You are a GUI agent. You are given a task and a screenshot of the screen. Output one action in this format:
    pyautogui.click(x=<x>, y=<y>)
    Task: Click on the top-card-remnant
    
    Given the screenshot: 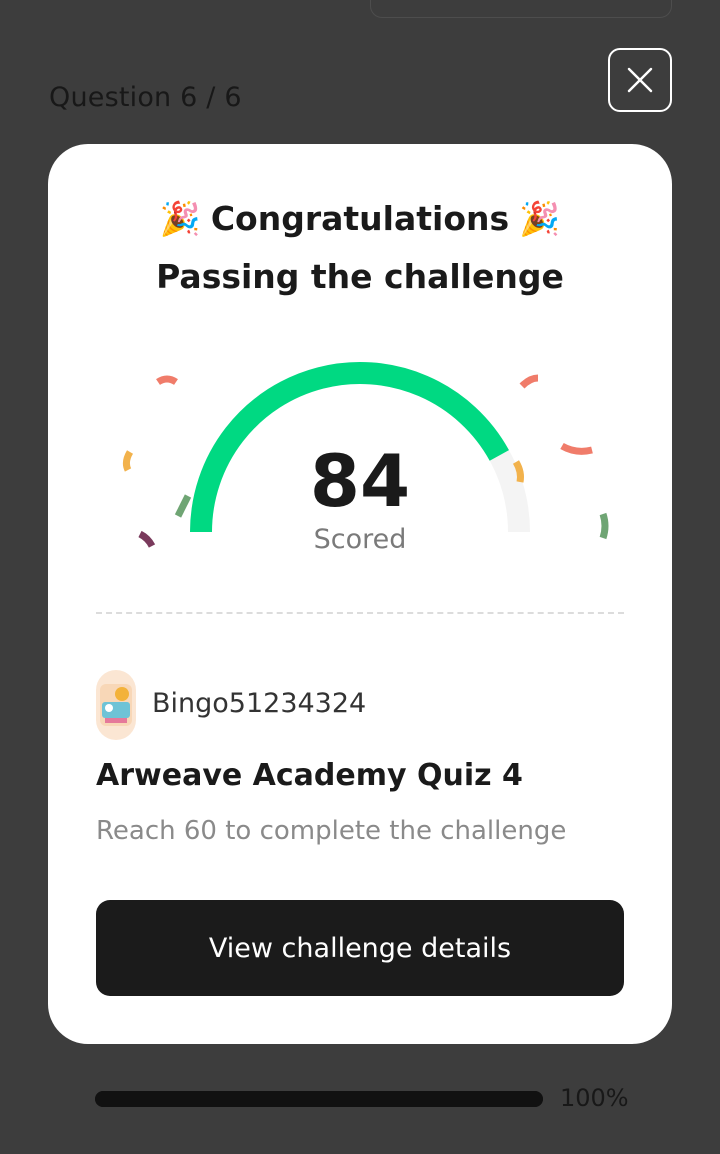 What is the action you would take?
    pyautogui.click(x=521, y=9)
    